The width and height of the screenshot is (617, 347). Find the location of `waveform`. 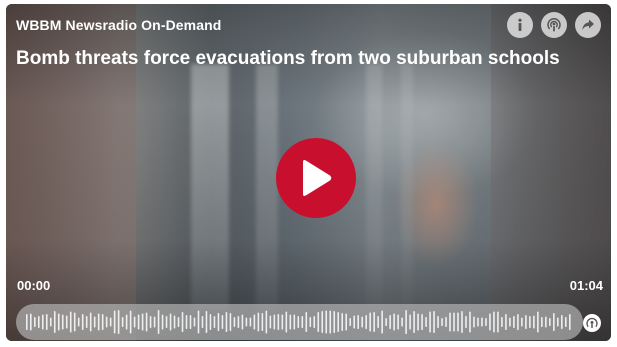

waveform is located at coordinates (298, 322).